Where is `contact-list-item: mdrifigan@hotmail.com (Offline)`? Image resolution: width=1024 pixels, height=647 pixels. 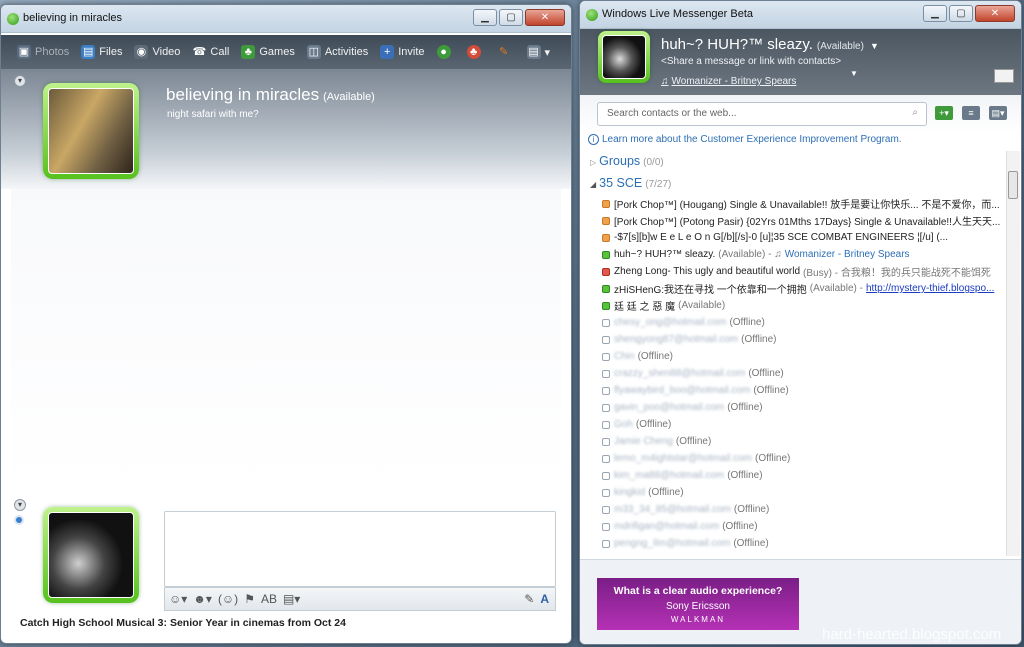
contact-list-item: mdrifigan@hotmail.com (Offline) is located at coordinates (802, 526).